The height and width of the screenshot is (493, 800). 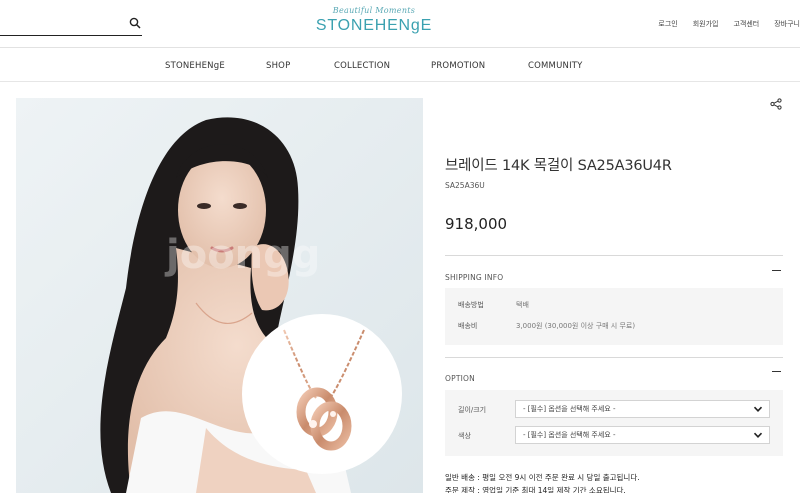 I want to click on product-price: 918,000, so click(x=476, y=224).